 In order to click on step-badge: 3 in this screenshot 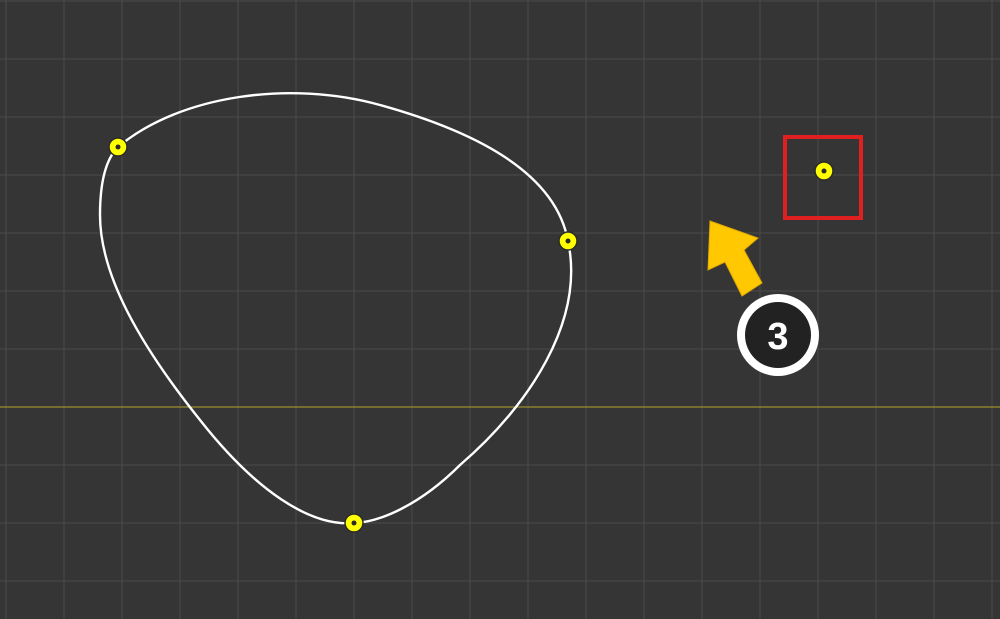, I will do `click(778, 335)`.